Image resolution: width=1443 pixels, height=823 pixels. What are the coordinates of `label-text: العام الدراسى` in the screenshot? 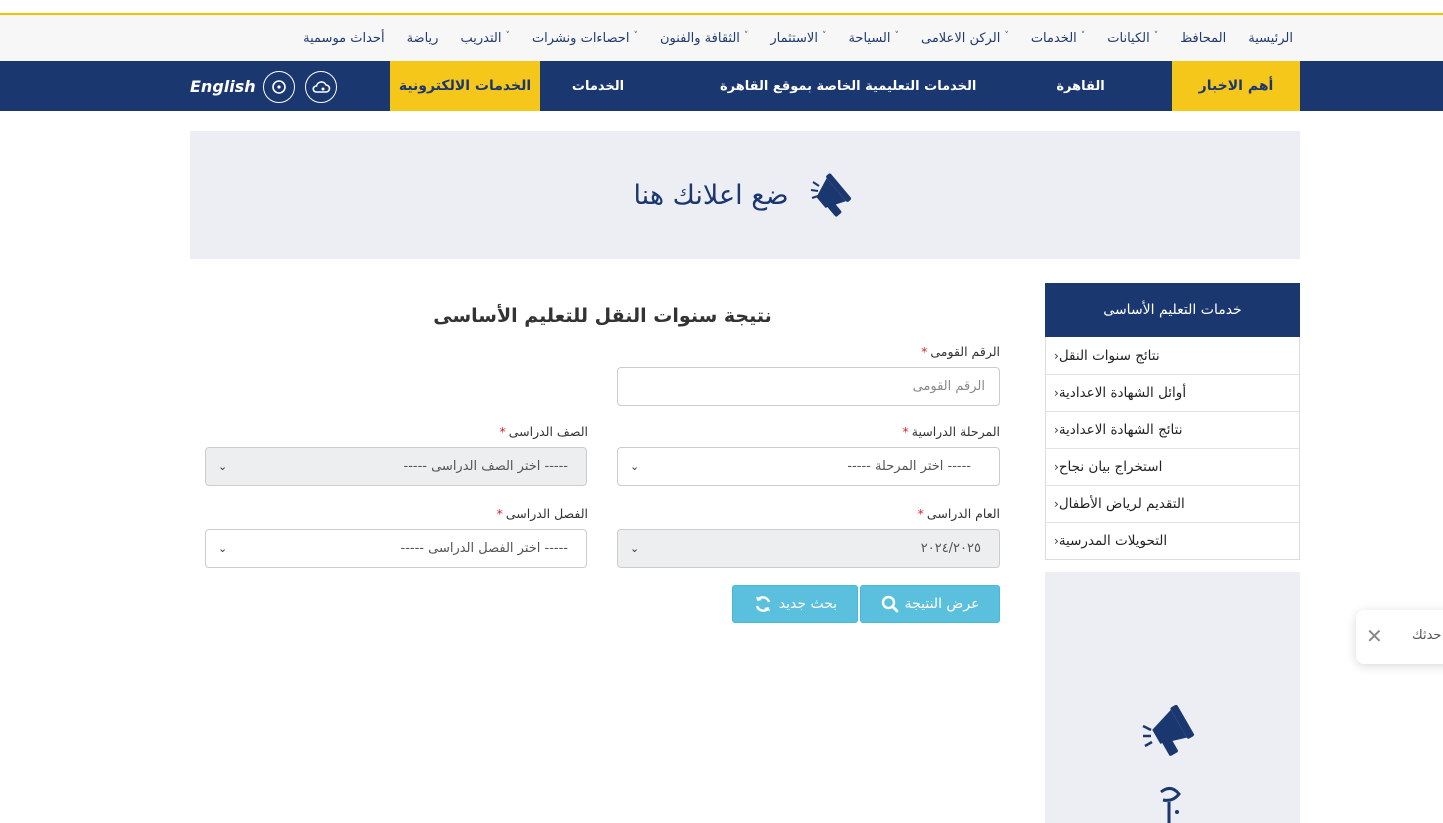 It's located at (963, 513).